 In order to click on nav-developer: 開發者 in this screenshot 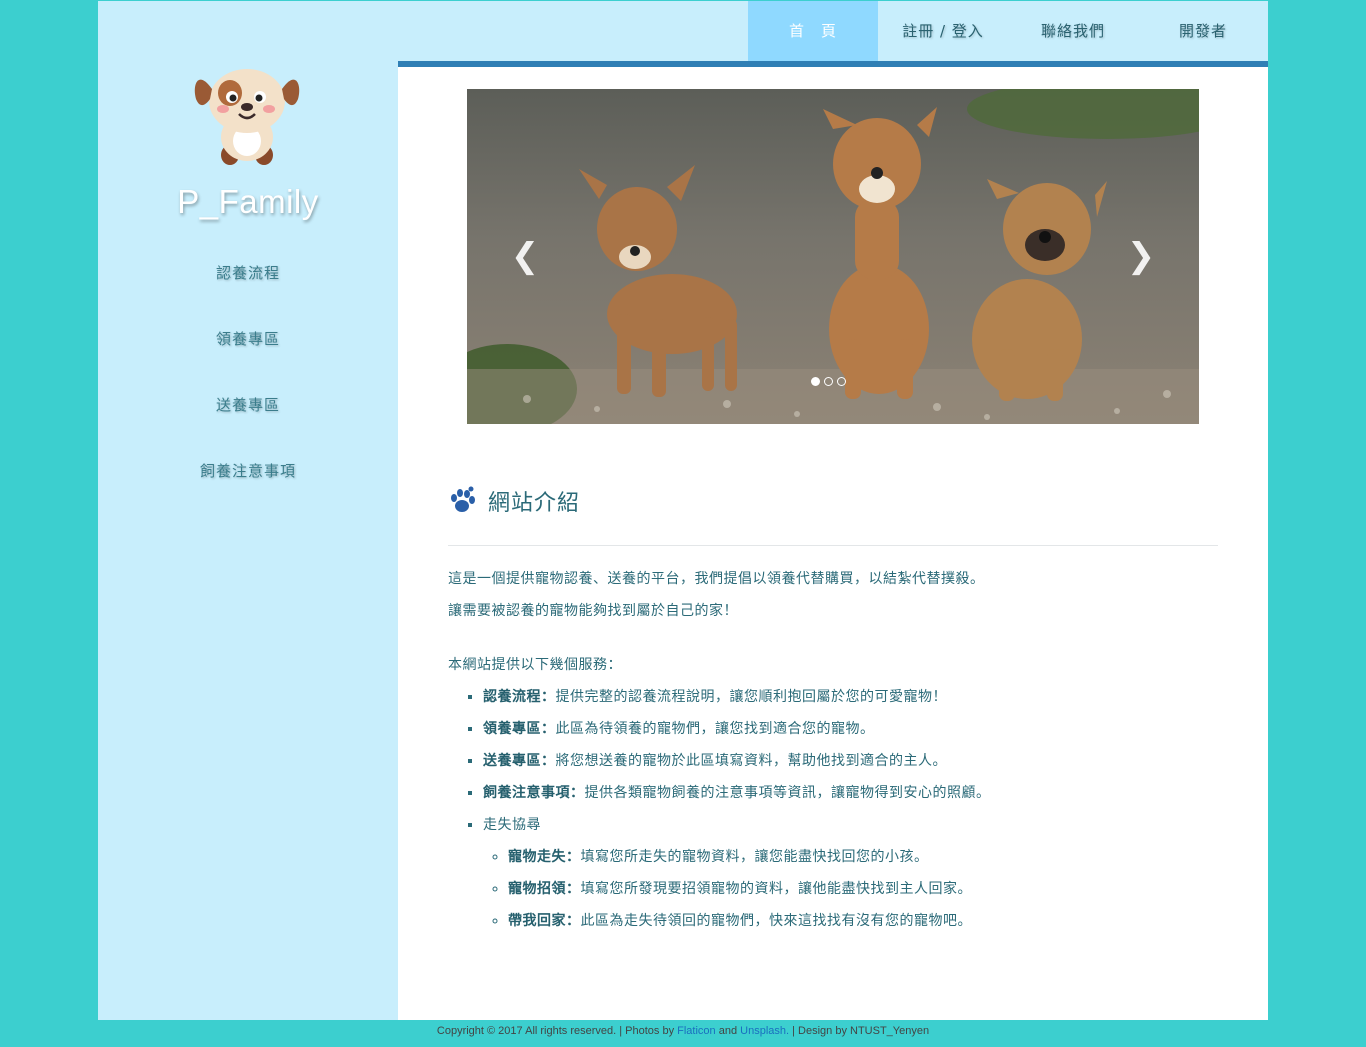, I will do `click(1203, 31)`.